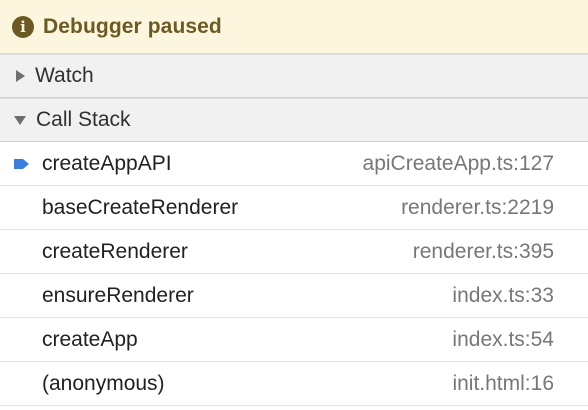 This screenshot has width=588, height=410. I want to click on call-frame-row: createAppAPI apiCreateApp.ts:127, so click(294, 164).